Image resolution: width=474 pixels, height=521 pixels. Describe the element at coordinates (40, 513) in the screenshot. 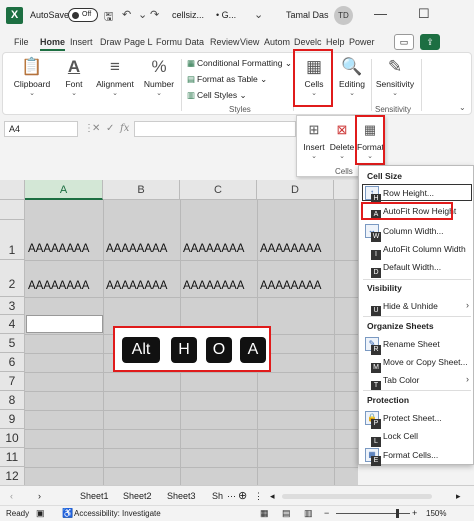

I see `macro-icon: ▣` at that location.